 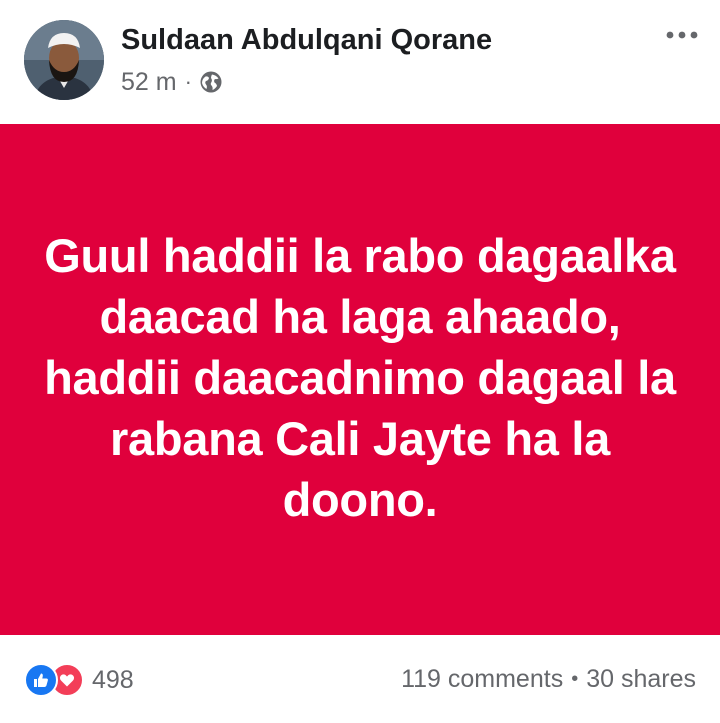 I want to click on like-icon, so click(x=41, y=680).